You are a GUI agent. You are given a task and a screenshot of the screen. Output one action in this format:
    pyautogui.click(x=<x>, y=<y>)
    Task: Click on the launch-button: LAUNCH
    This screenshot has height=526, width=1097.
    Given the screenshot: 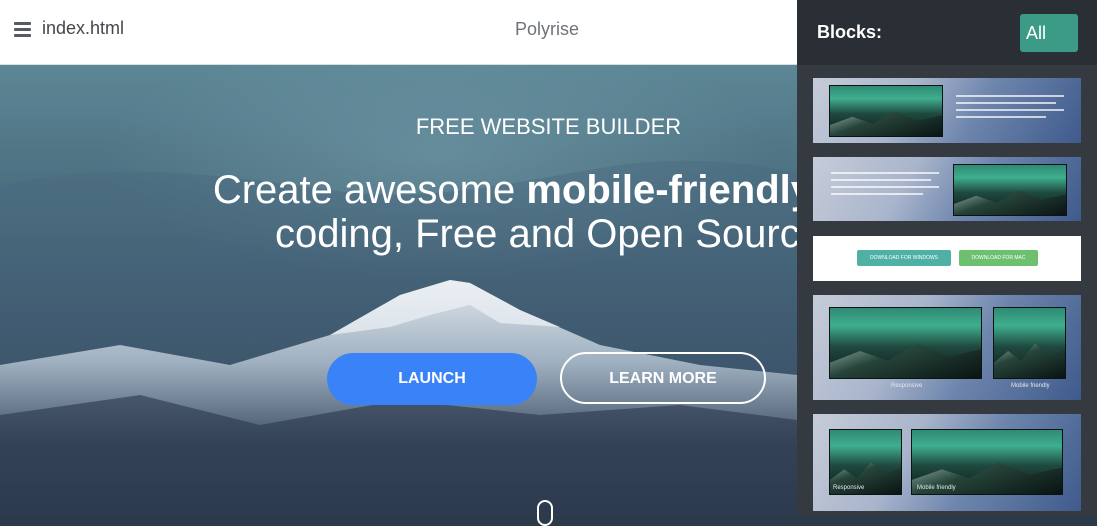 What is the action you would take?
    pyautogui.click(x=432, y=379)
    